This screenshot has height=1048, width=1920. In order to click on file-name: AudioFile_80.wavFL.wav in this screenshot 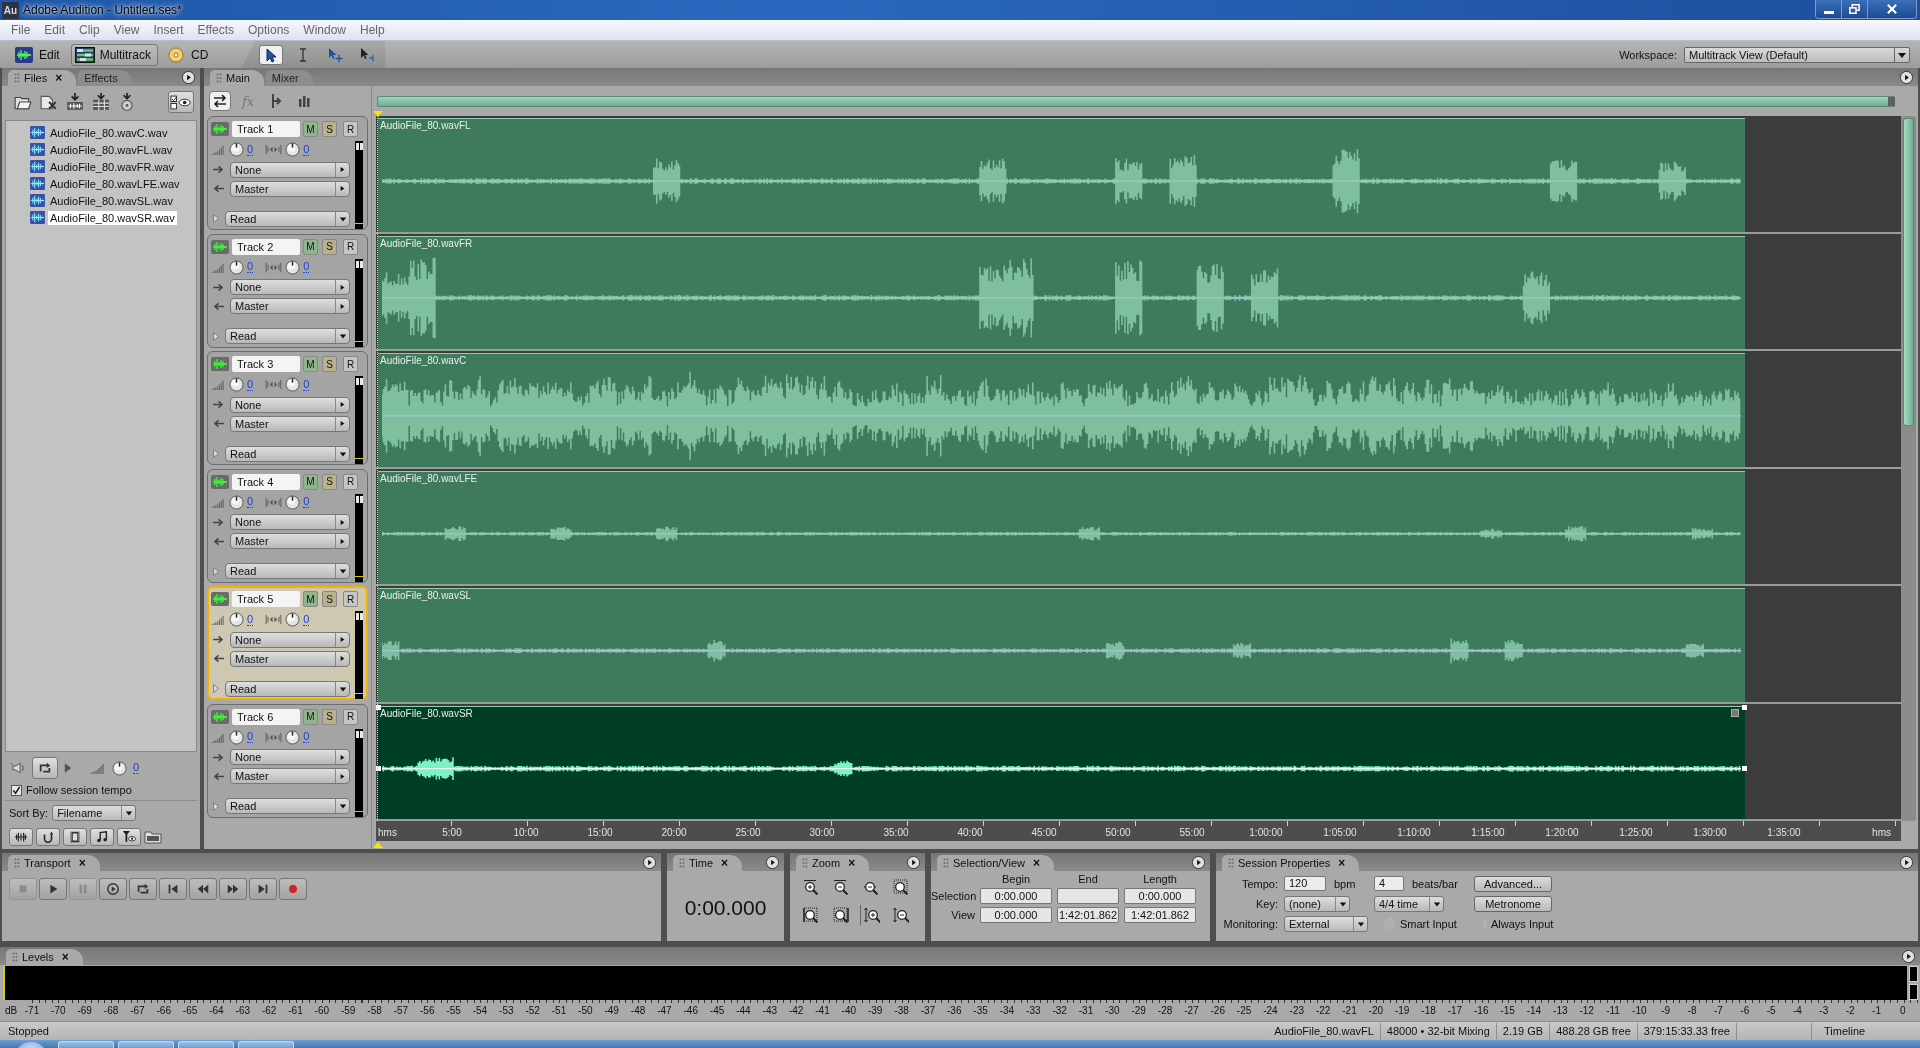, I will do `click(111, 149)`.